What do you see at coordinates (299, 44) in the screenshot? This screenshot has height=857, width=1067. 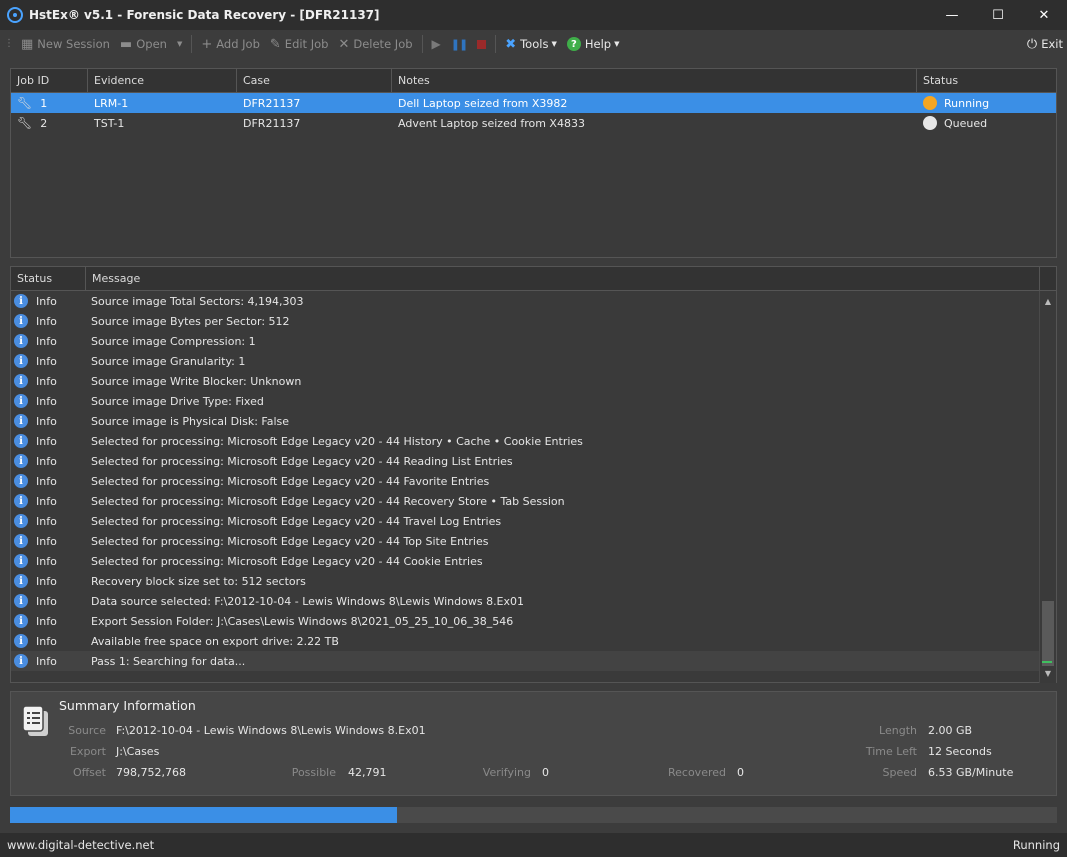 I see `edit-job-button: ✎ Edit Job` at bounding box center [299, 44].